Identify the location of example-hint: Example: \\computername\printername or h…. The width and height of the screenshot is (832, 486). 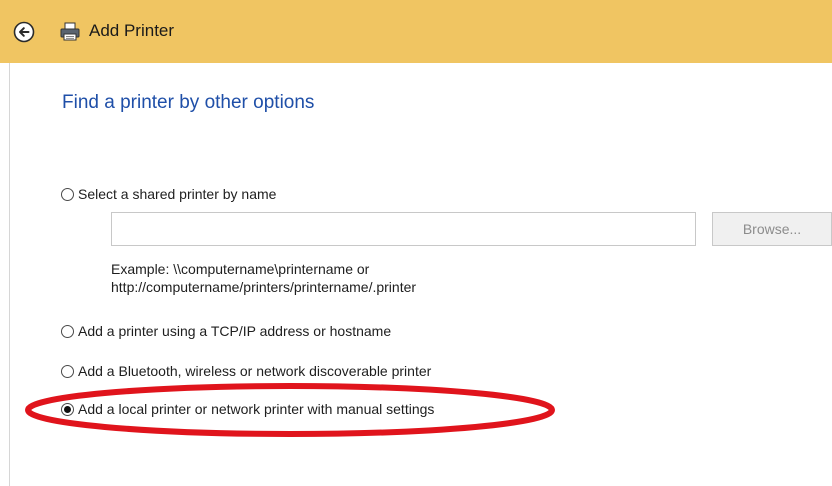
(263, 278).